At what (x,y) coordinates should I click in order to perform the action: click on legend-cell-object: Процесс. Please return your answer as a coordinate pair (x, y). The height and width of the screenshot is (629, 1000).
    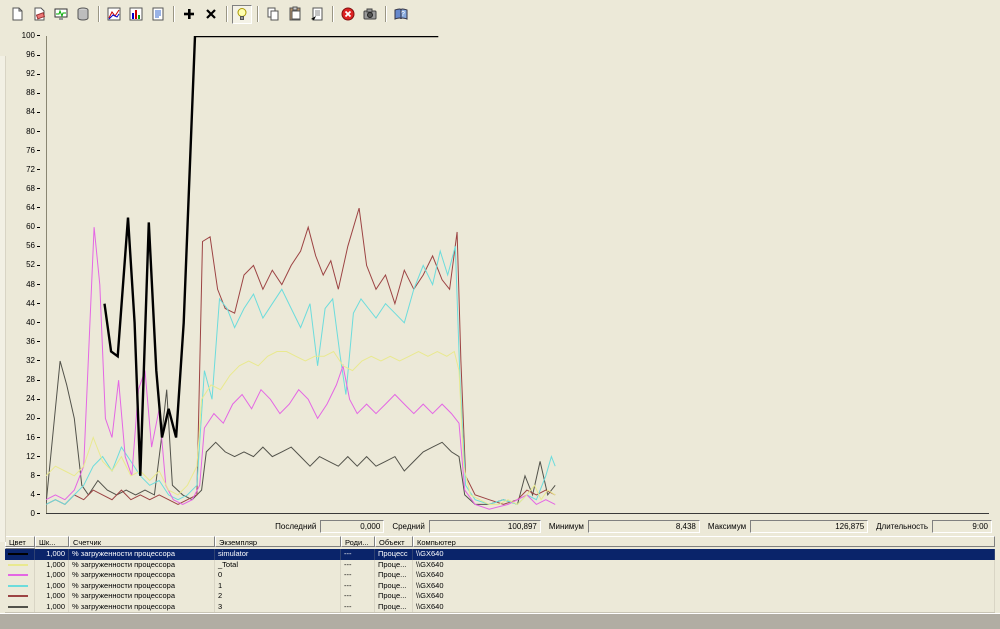
    Looking at the image, I should click on (394, 554).